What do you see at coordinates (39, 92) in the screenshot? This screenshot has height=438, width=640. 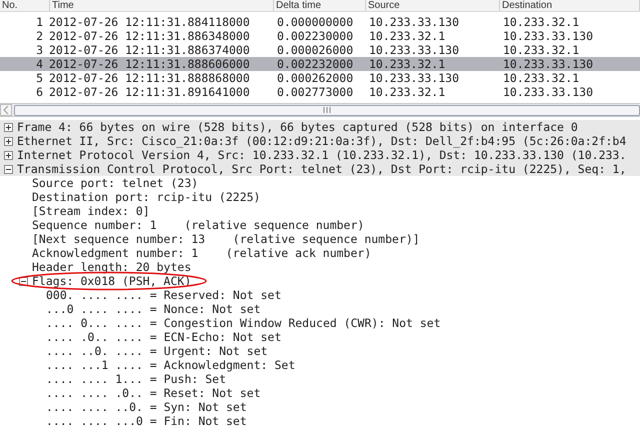 I see `table-cell: 6` at bounding box center [39, 92].